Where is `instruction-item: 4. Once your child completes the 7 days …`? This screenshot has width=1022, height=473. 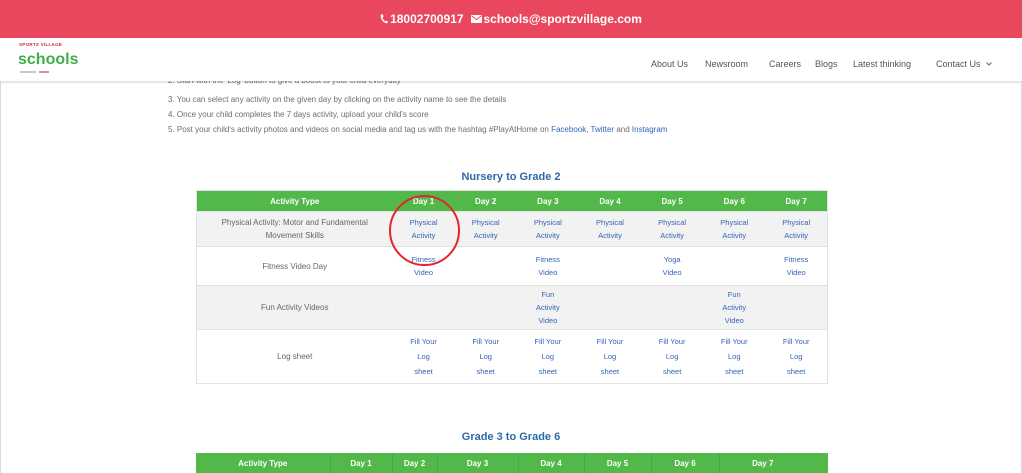
instruction-item: 4. Once your child completes the 7 days … is located at coordinates (298, 114).